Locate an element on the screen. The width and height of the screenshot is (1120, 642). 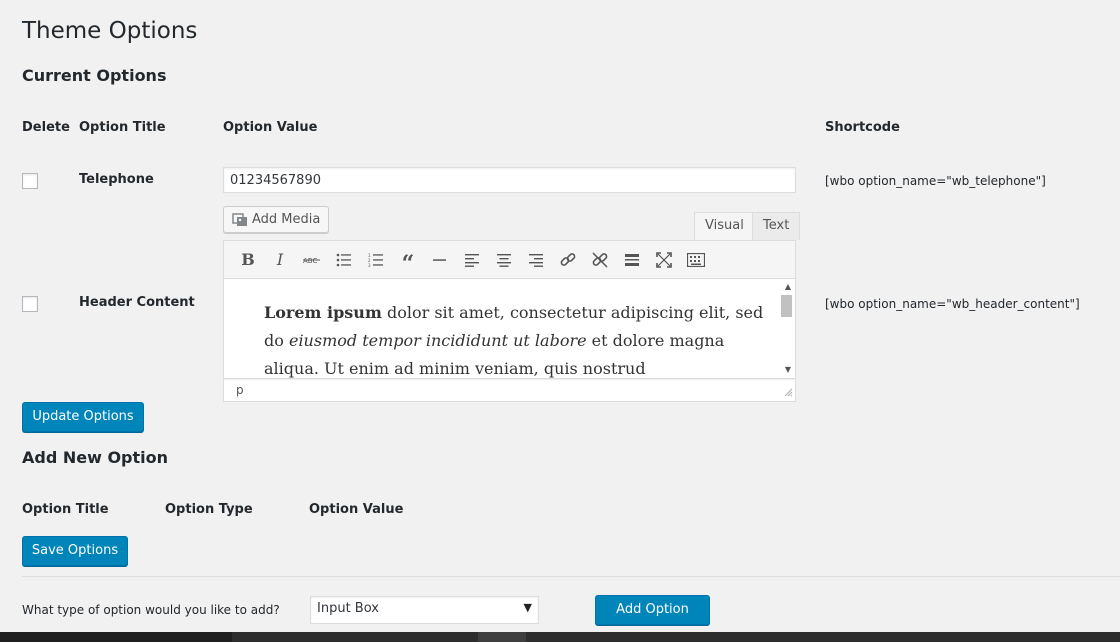
telephone-value-input is located at coordinates (509, 180).